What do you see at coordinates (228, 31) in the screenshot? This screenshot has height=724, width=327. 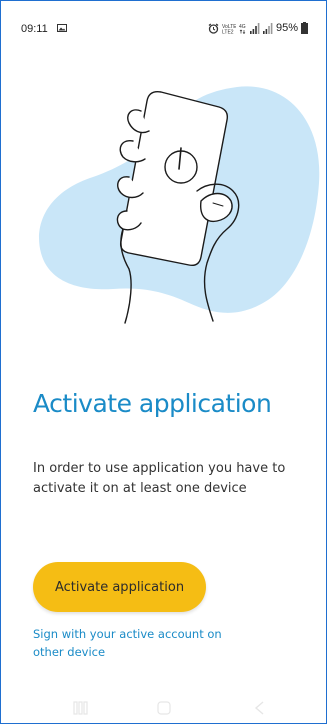 I see `svg-text: LTE2` at bounding box center [228, 31].